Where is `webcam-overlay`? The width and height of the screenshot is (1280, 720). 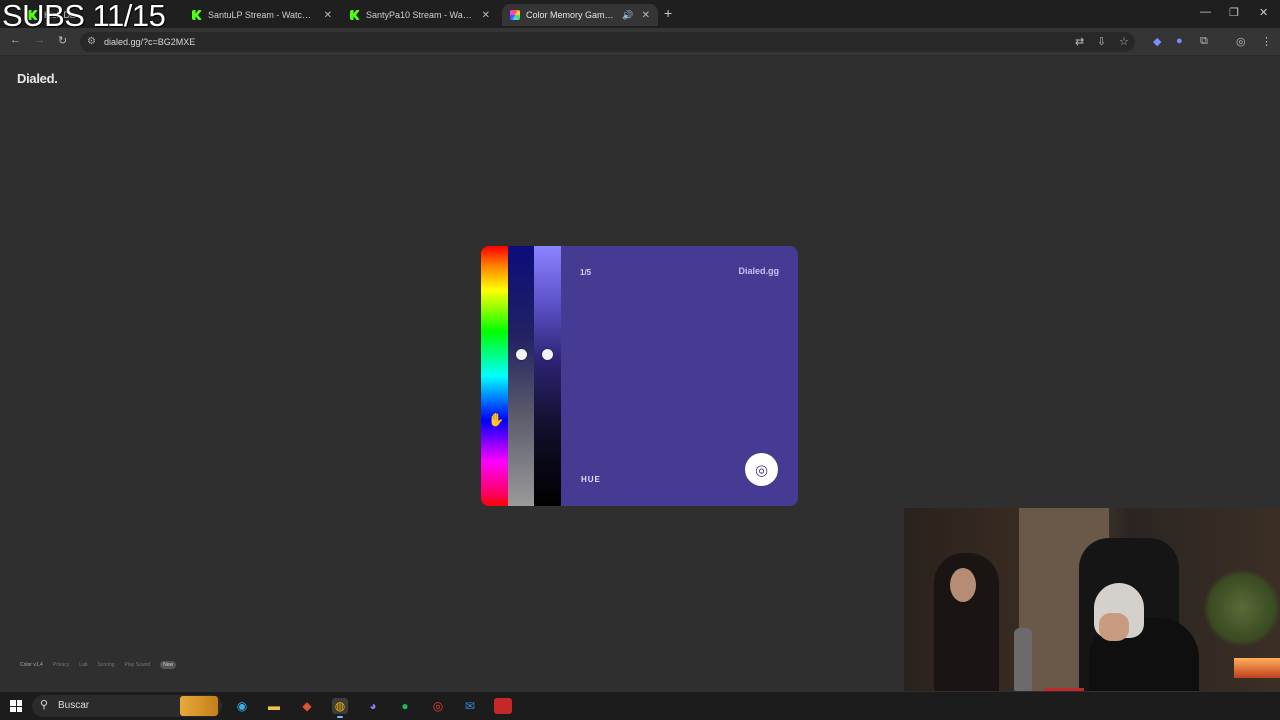
webcam-overlay is located at coordinates (1092, 599).